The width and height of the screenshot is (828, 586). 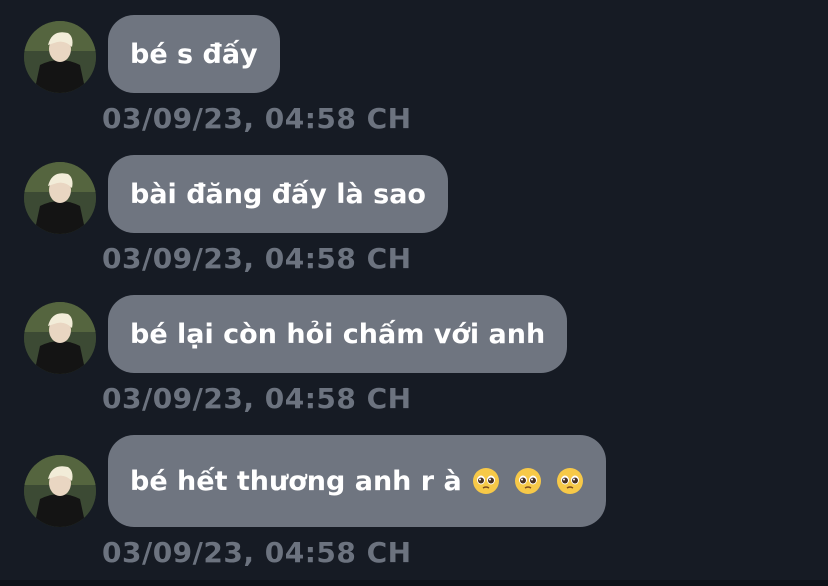 I want to click on message-text: bé s đấy, so click(x=194, y=54).